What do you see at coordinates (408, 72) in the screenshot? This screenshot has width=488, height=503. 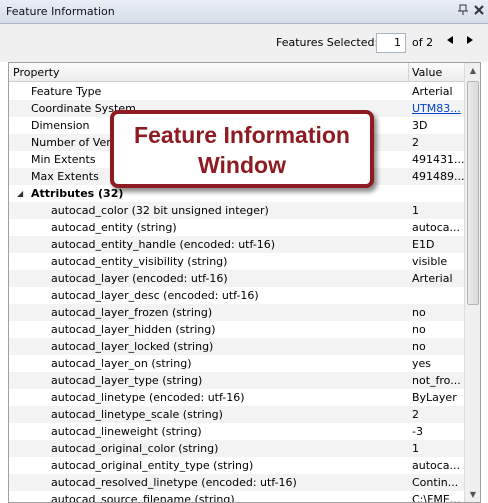 I see `column-divider` at bounding box center [408, 72].